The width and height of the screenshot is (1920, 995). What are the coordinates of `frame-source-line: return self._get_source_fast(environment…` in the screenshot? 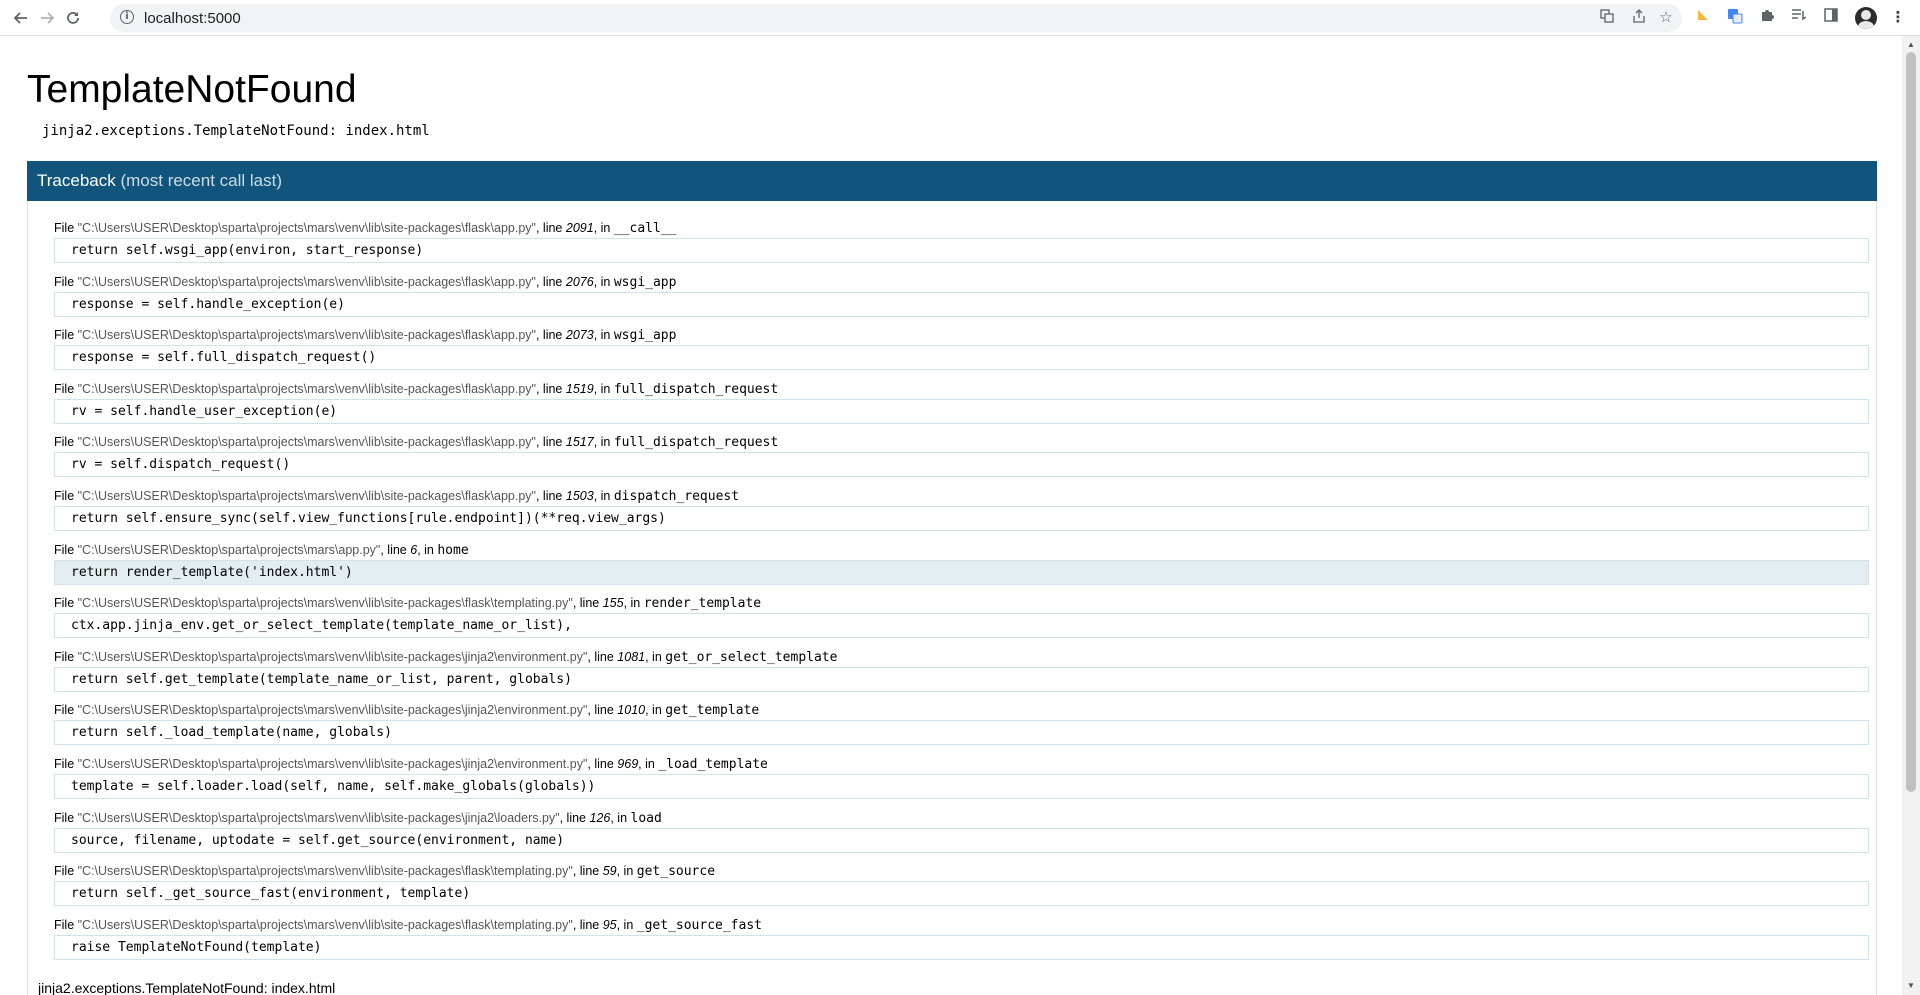 It's located at (961, 894).